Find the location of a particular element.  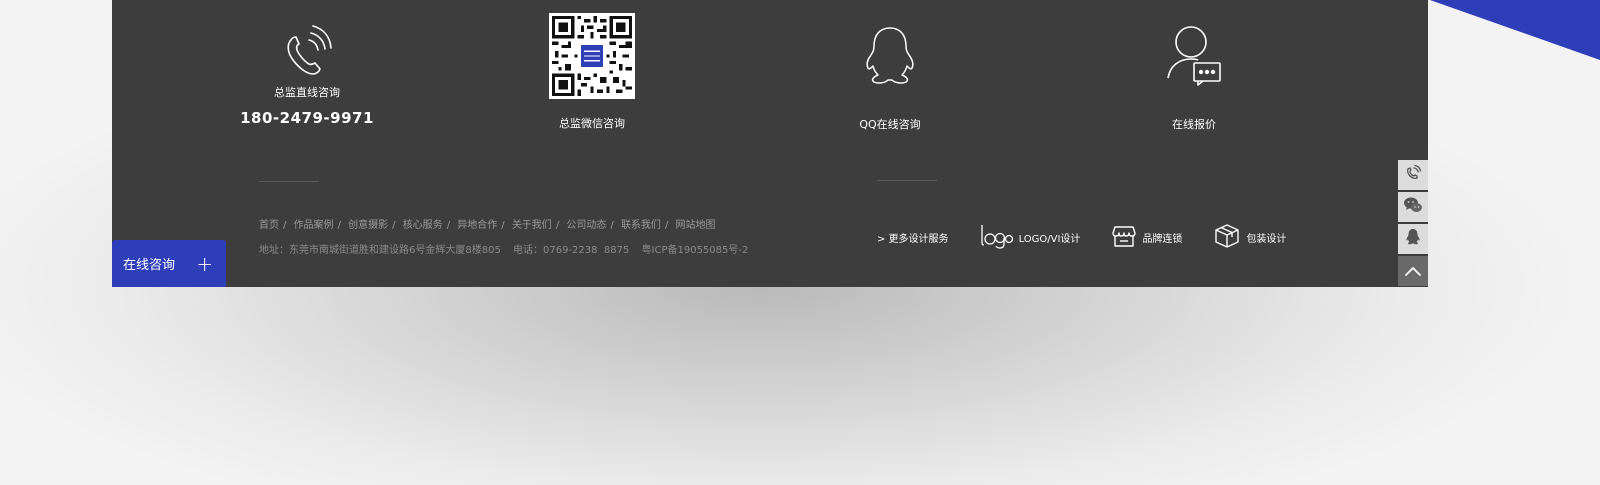

side-wechat-button is located at coordinates (1413, 207).